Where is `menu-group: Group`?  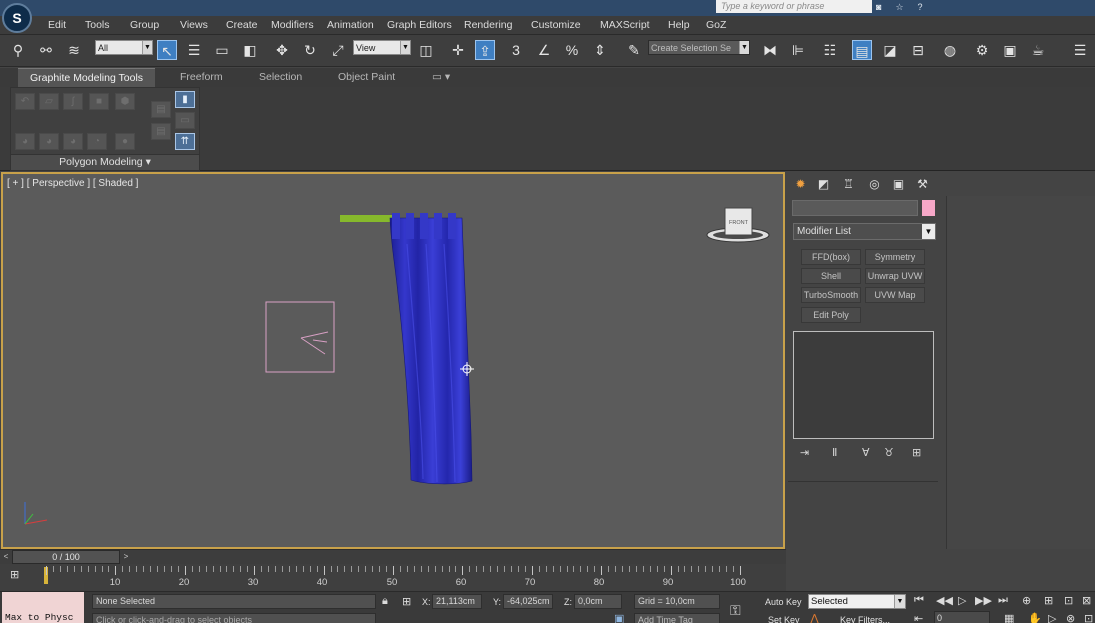
menu-group: Group is located at coordinates (144, 25).